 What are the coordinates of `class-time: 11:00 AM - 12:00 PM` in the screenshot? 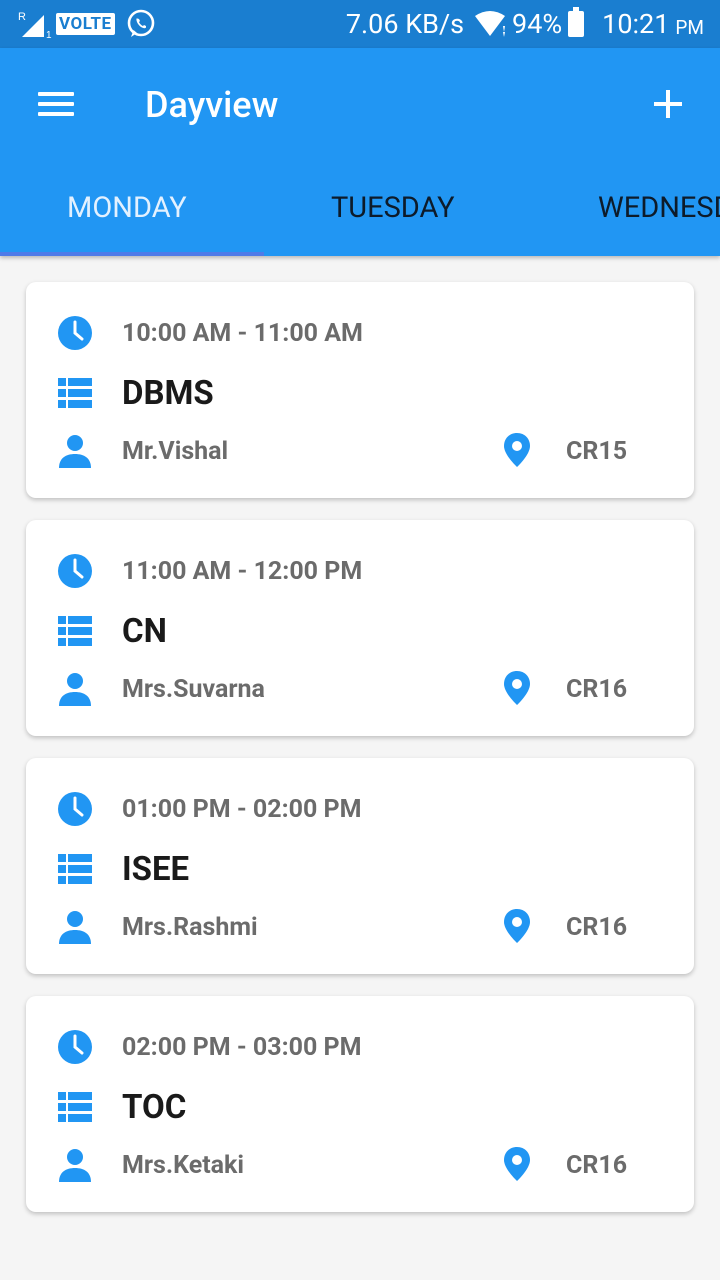 It's located at (242, 571).